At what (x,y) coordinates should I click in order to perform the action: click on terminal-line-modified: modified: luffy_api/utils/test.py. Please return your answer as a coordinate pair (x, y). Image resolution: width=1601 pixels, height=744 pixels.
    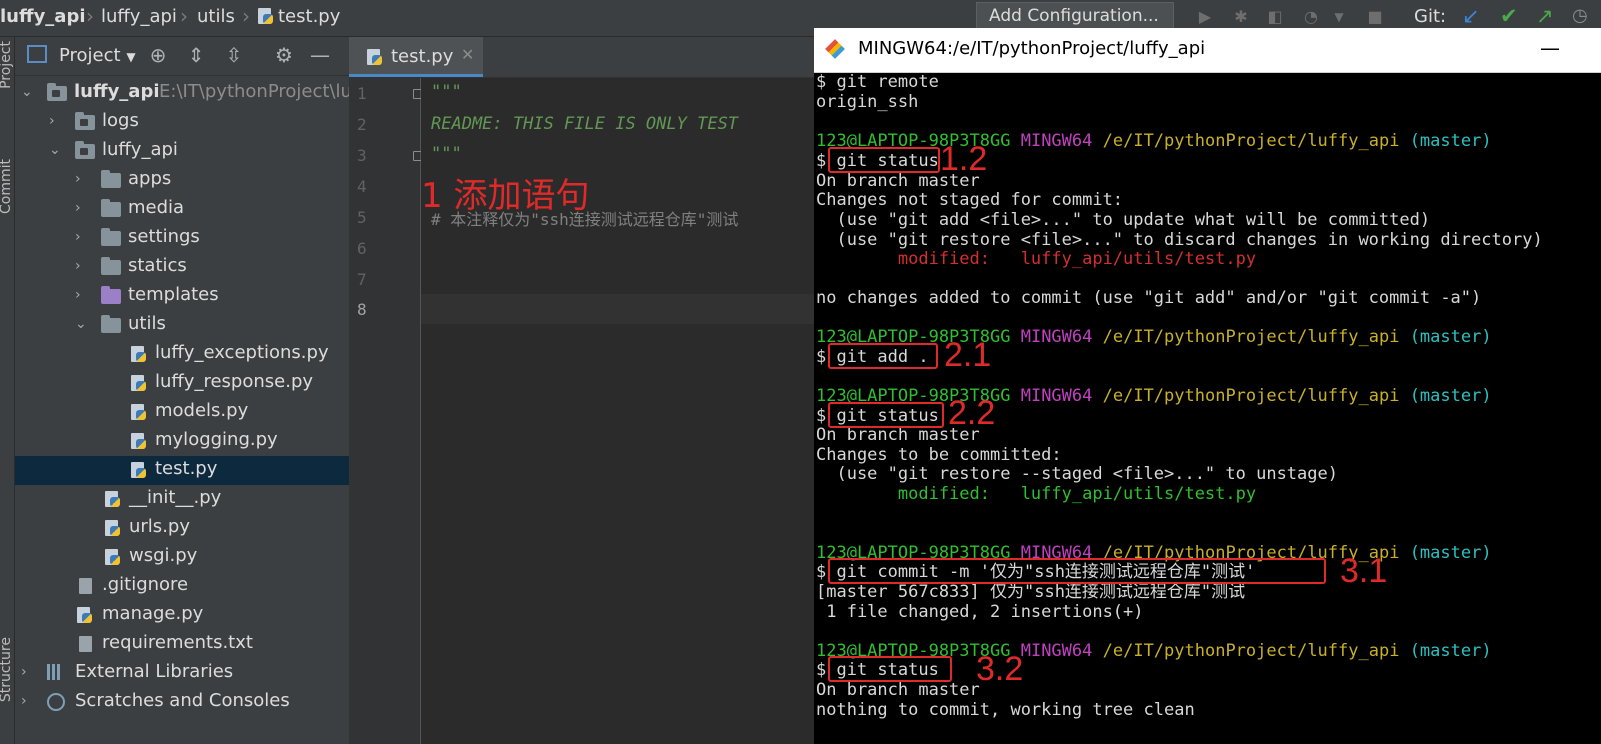
    Looking at the image, I should click on (1036, 494).